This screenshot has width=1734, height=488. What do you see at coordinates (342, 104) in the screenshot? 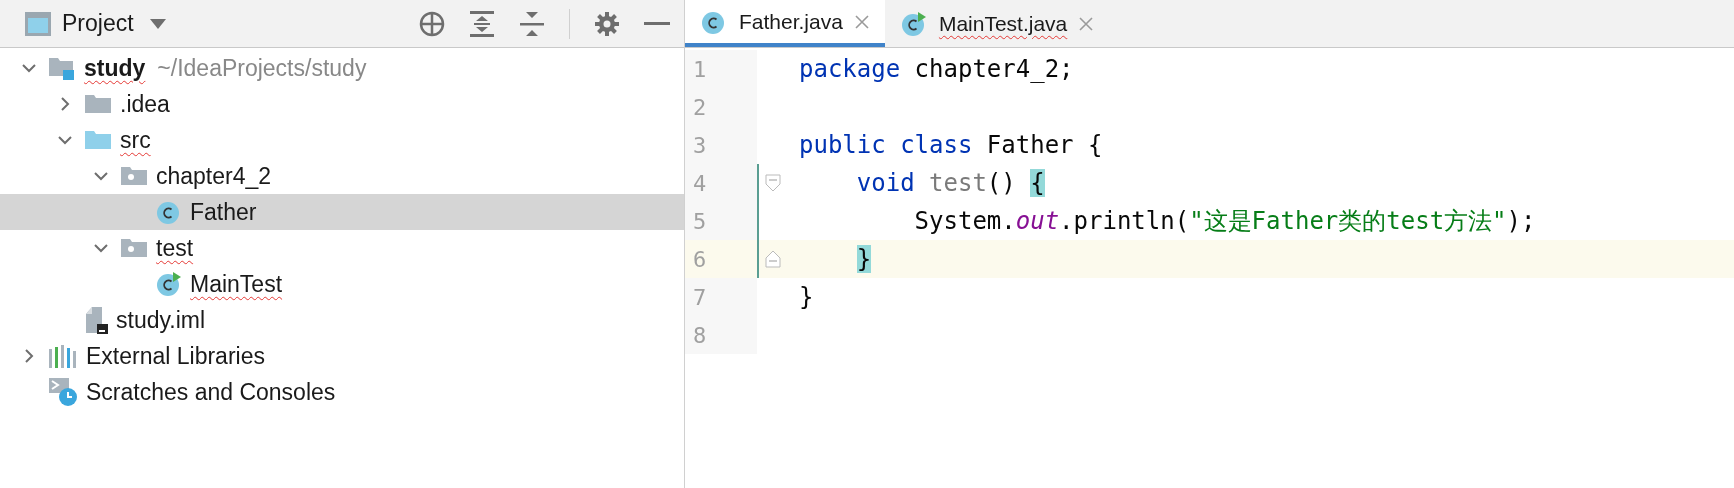
I see `tree-item: .idea` at bounding box center [342, 104].